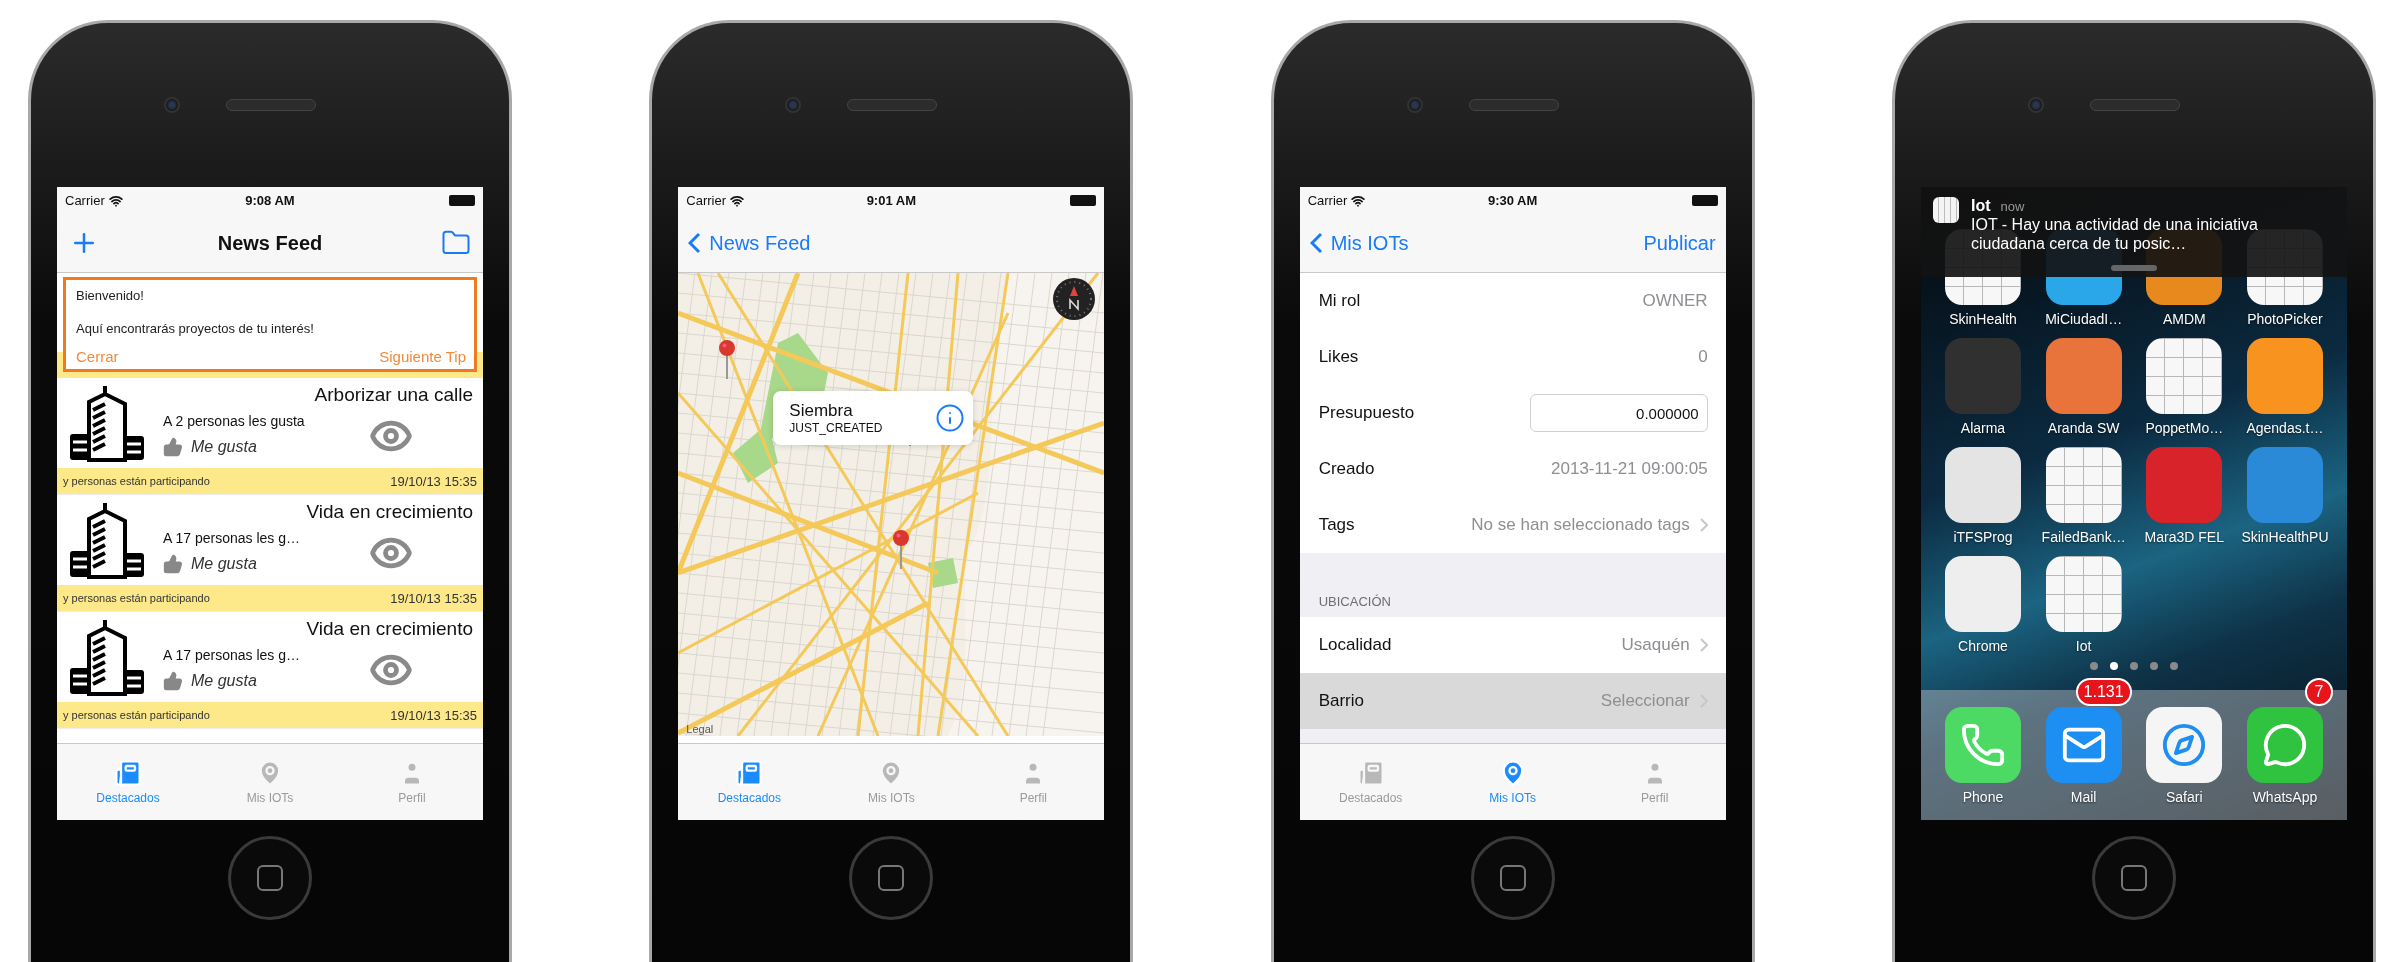 The height and width of the screenshot is (962, 2402). What do you see at coordinates (836, 428) in the screenshot?
I see `callout-status: JUST_CREATED` at bounding box center [836, 428].